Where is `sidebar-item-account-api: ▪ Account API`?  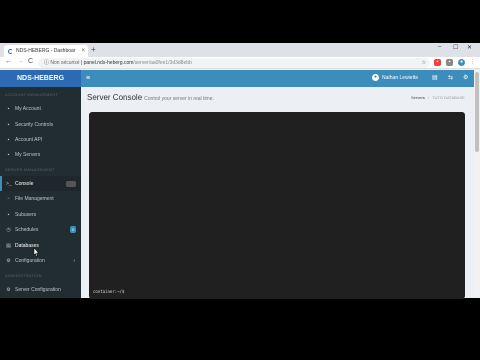
sidebar-item-account-api: ▪ Account API is located at coordinates (40, 139).